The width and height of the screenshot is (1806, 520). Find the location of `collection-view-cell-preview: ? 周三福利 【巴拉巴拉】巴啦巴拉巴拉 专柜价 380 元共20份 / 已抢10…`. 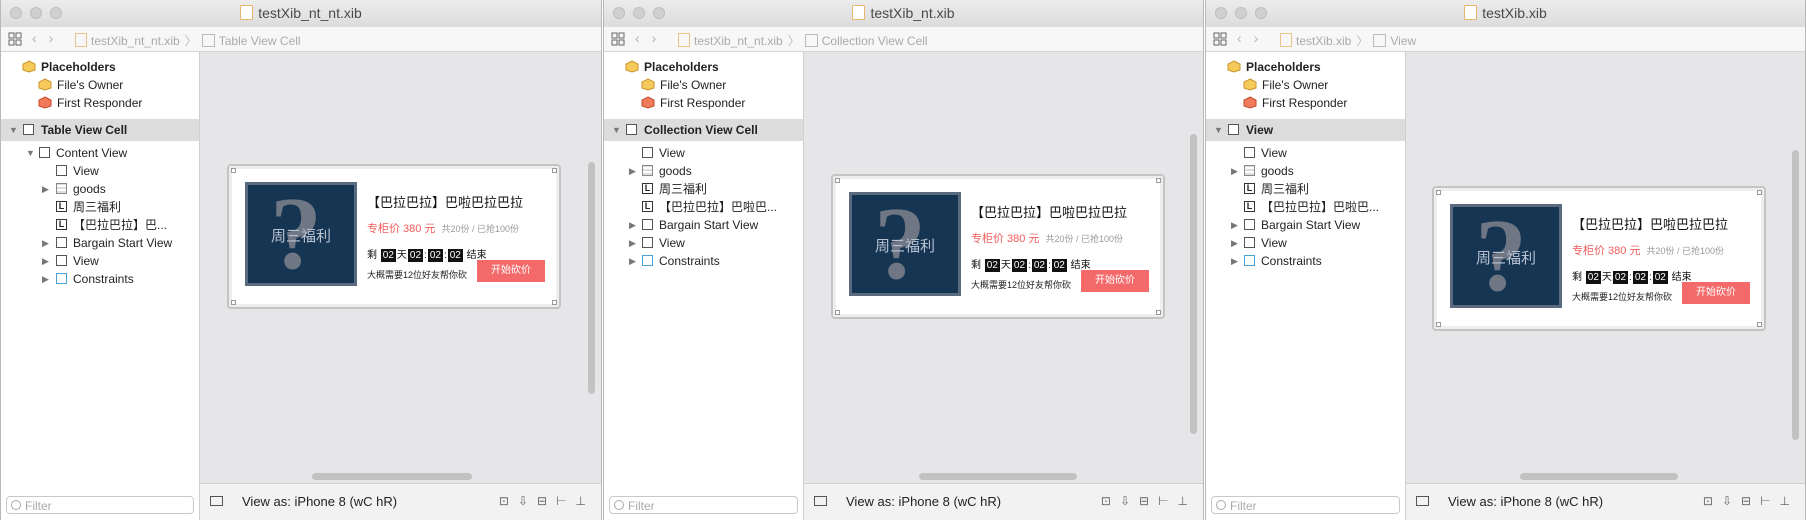

collection-view-cell-preview: ? 周三福利 【巴拉巴拉】巴啦巴拉巴拉 专柜价 380 元共20份 / 已抢10… is located at coordinates (998, 246).